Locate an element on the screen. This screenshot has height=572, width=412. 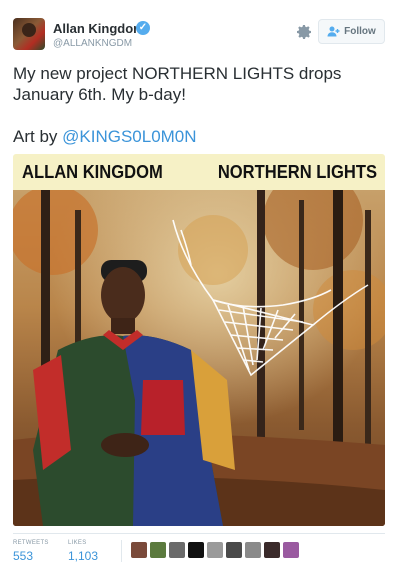
avatar is located at coordinates (29, 34).